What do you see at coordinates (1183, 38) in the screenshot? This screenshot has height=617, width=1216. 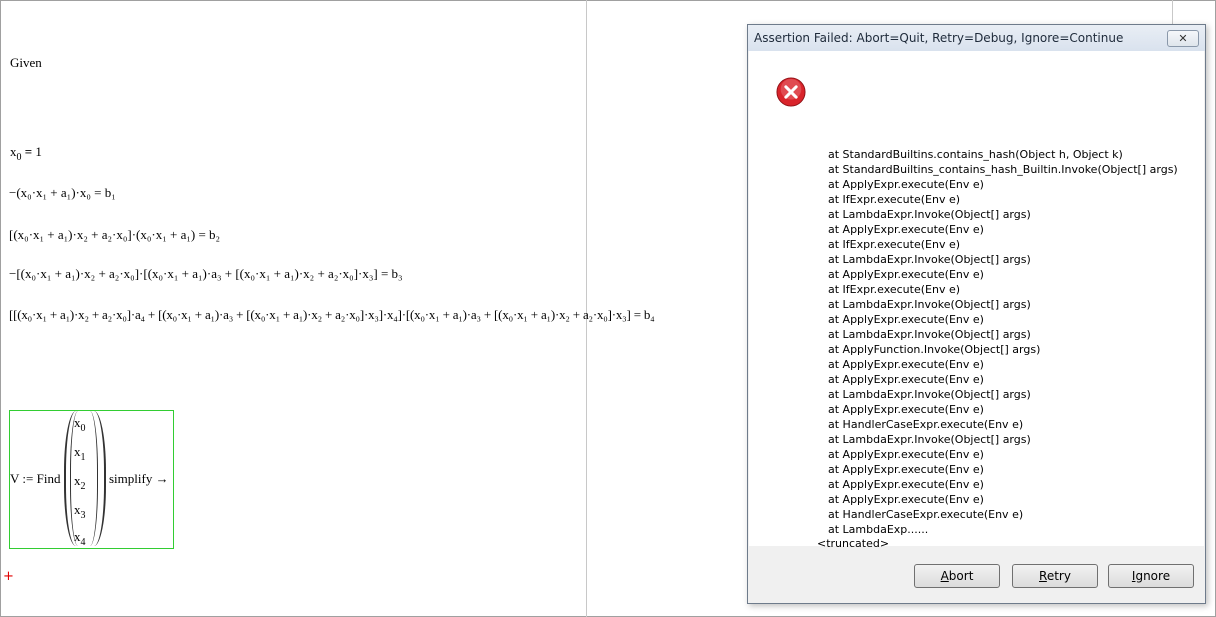 I see `close-button: ✕` at bounding box center [1183, 38].